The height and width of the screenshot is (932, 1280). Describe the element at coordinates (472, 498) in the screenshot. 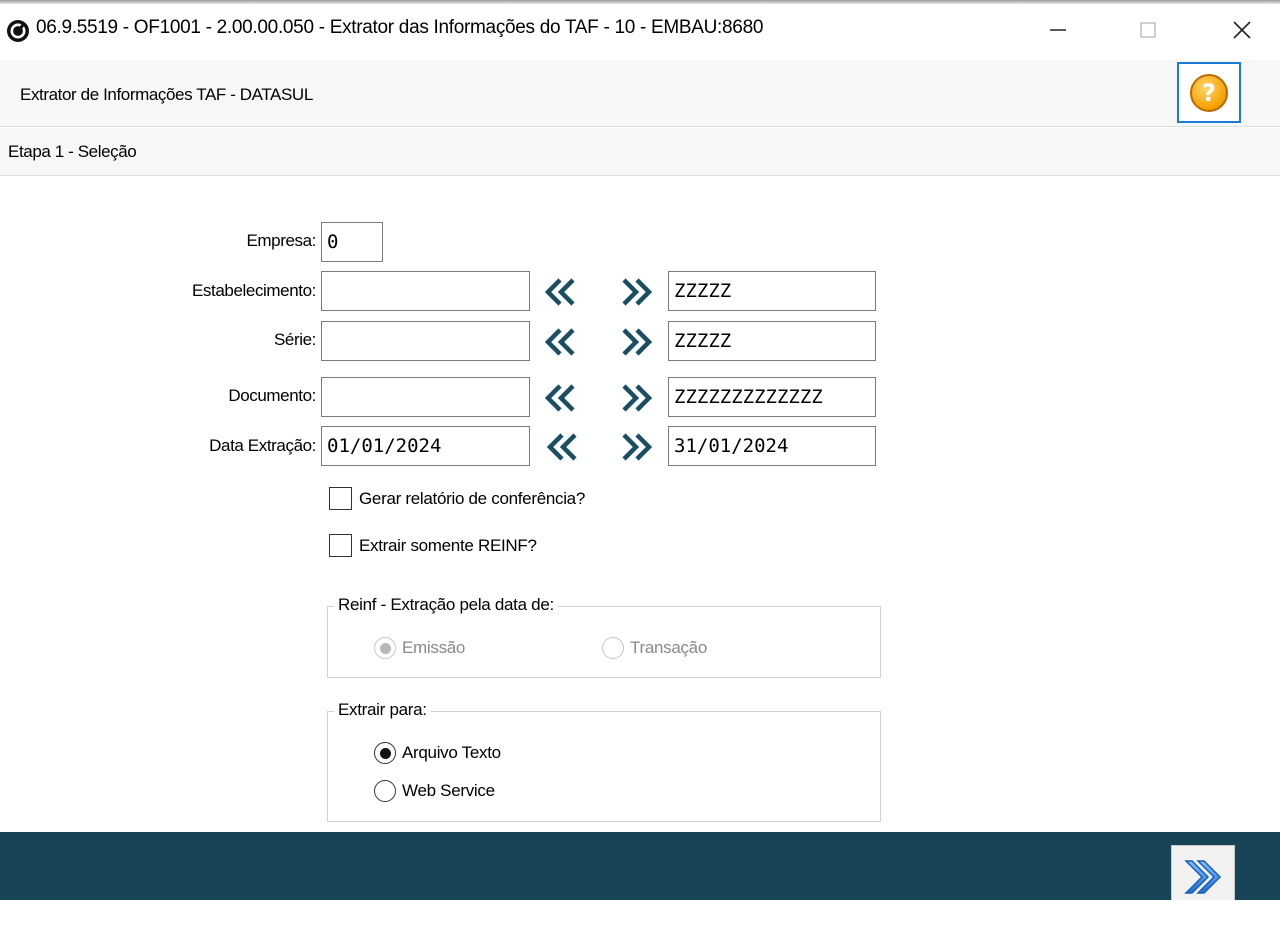

I see `gerar-relatorio-label: Gerar relatório de conferência?` at that location.